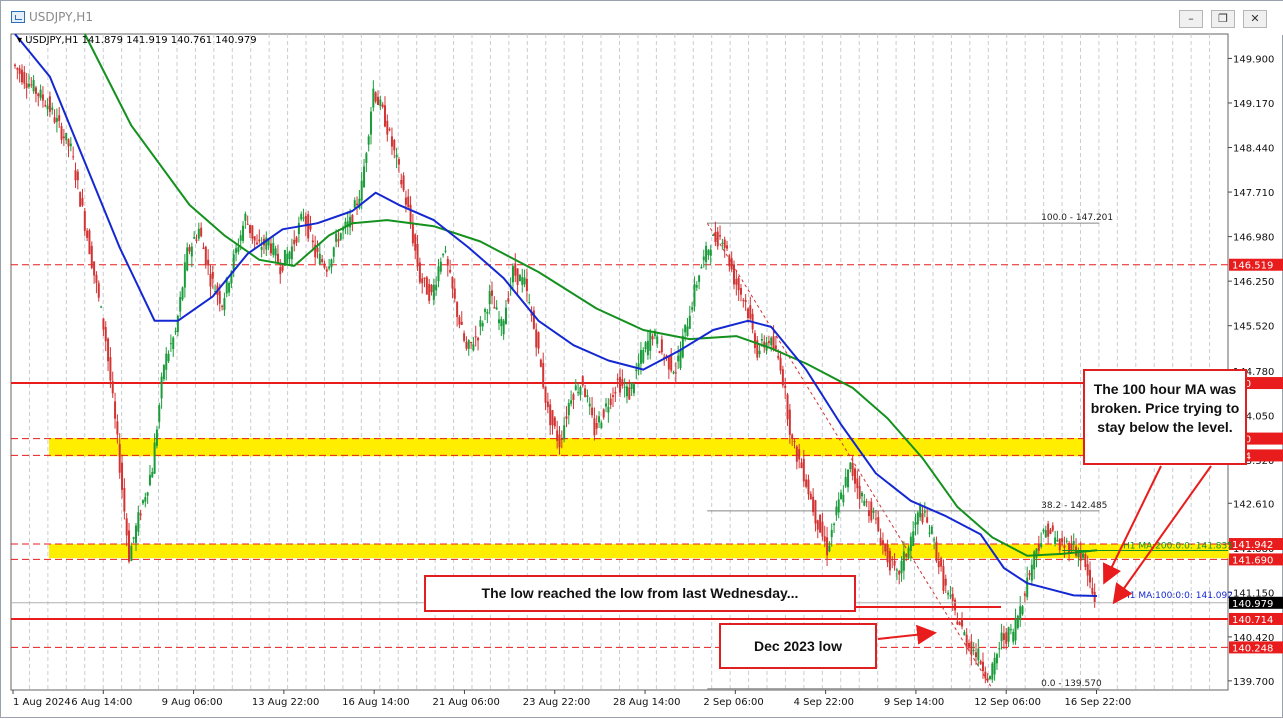 The width and height of the screenshot is (1283, 719). What do you see at coordinates (824, 702) in the screenshot?
I see `x-tick-label: 4 Sep 22:00` at bounding box center [824, 702].